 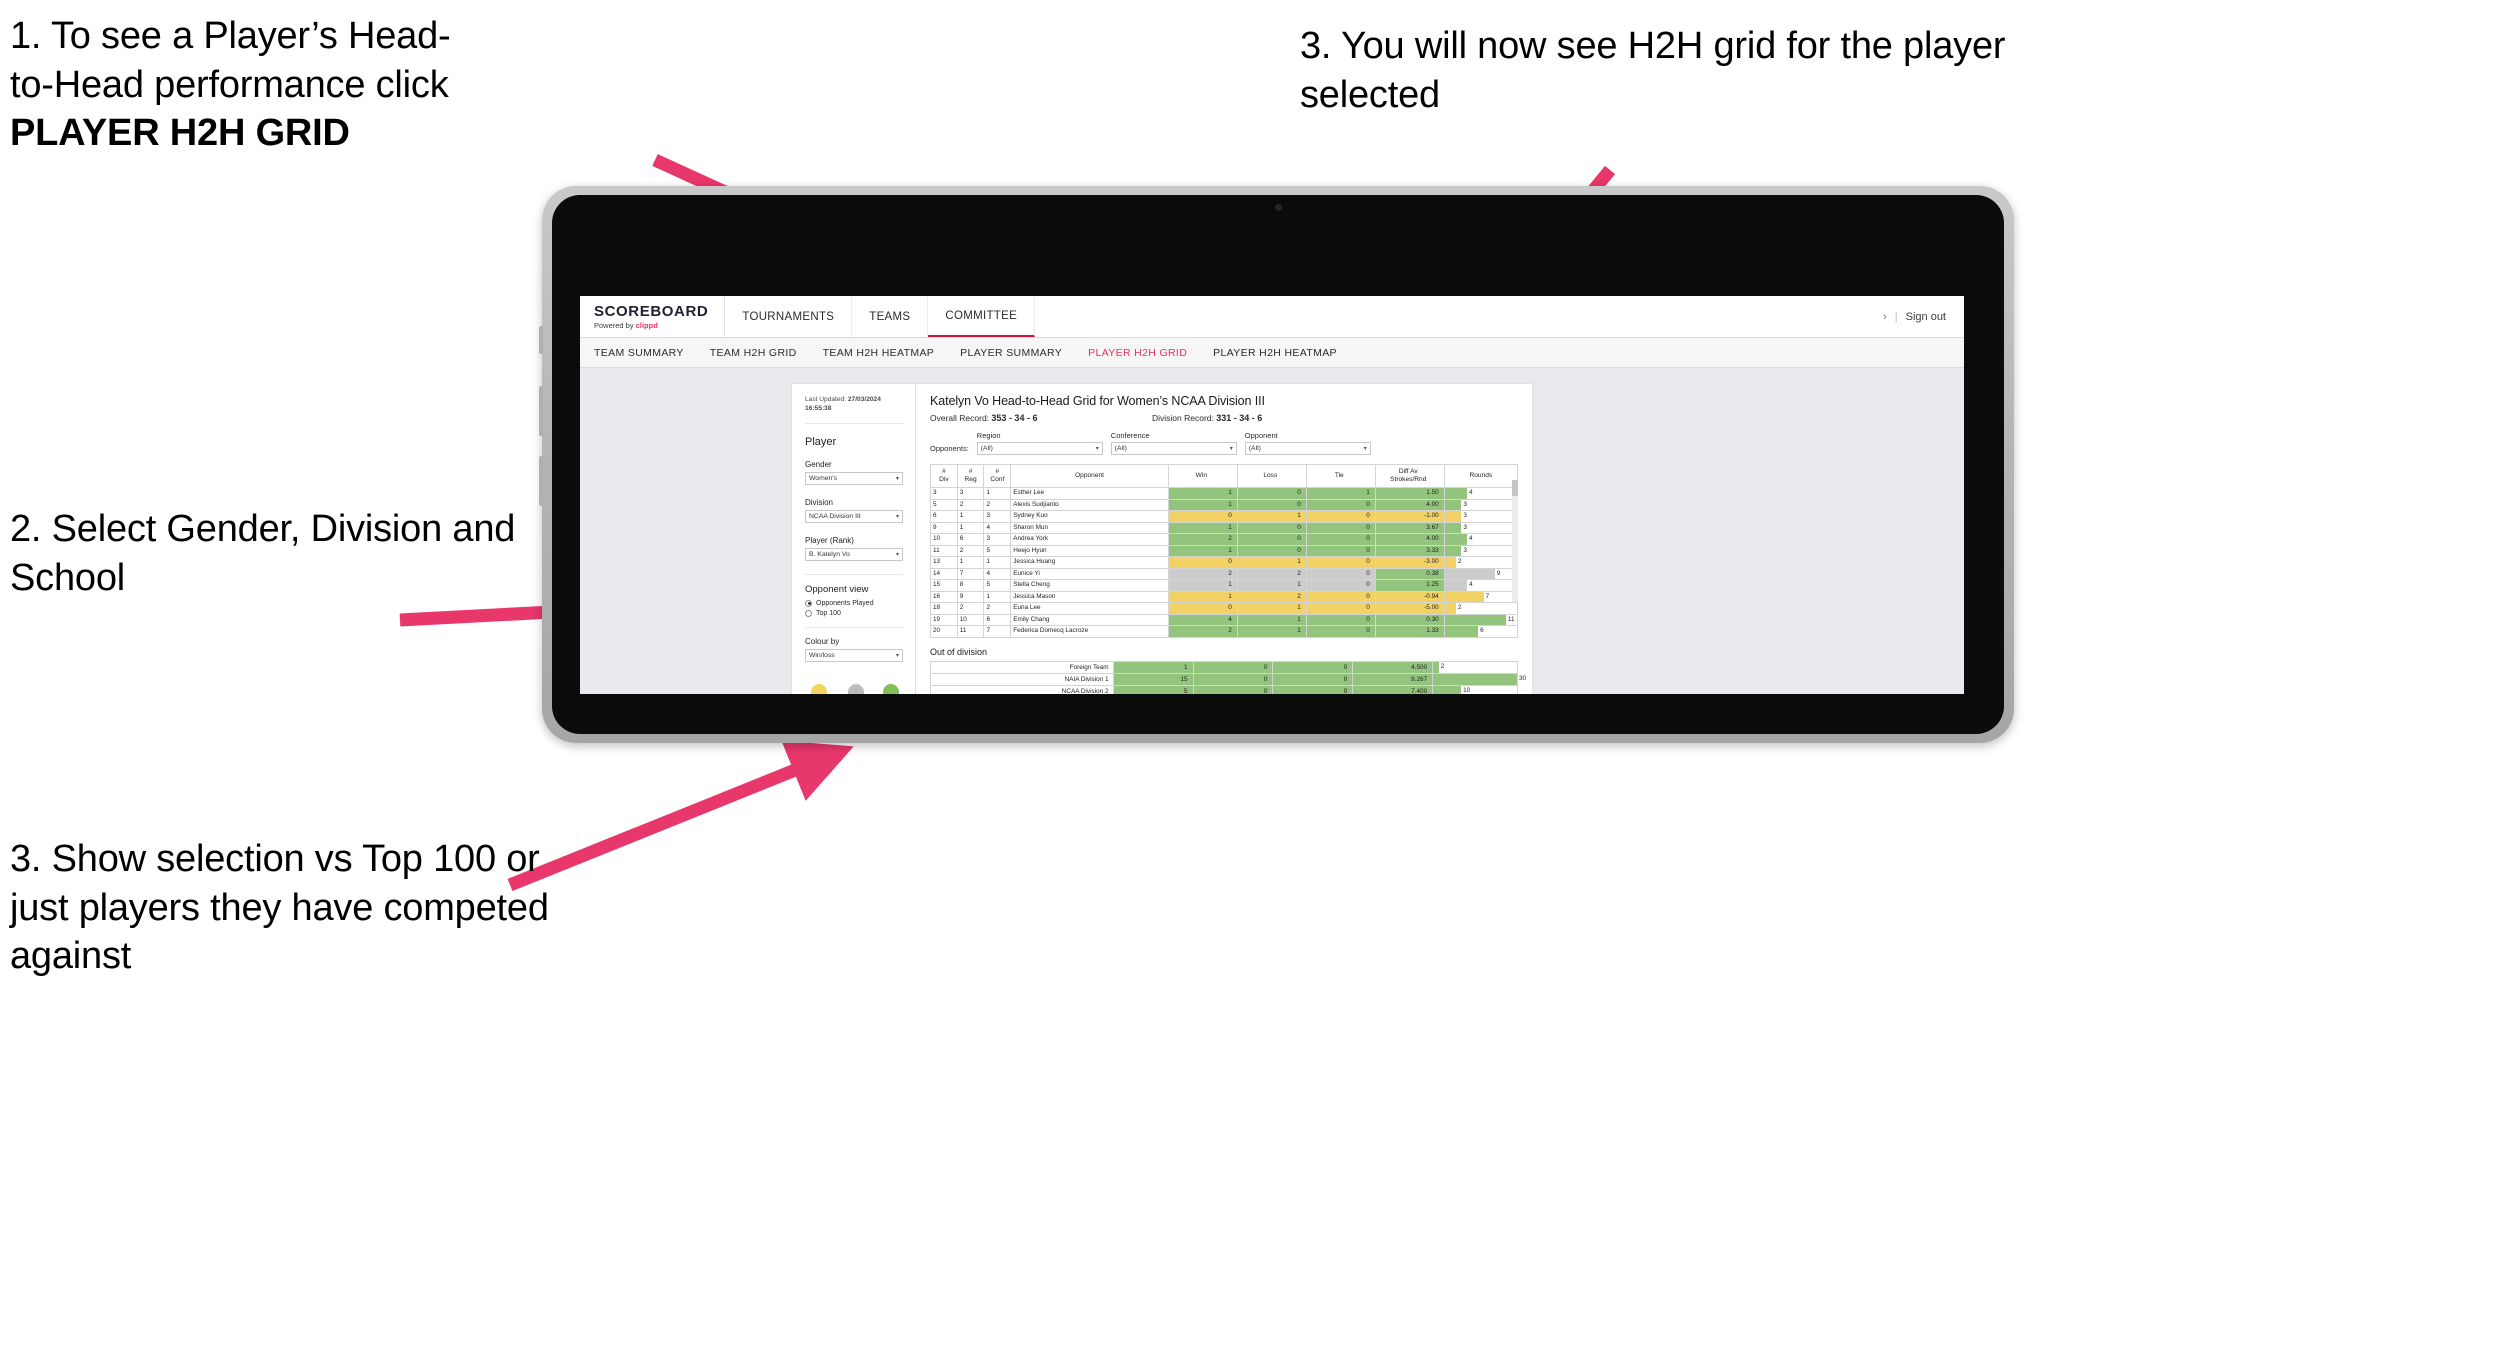 What do you see at coordinates (879, 353) in the screenshot?
I see `tab-team-h2h-heatmap: TEAM H2H HEATMAP` at bounding box center [879, 353].